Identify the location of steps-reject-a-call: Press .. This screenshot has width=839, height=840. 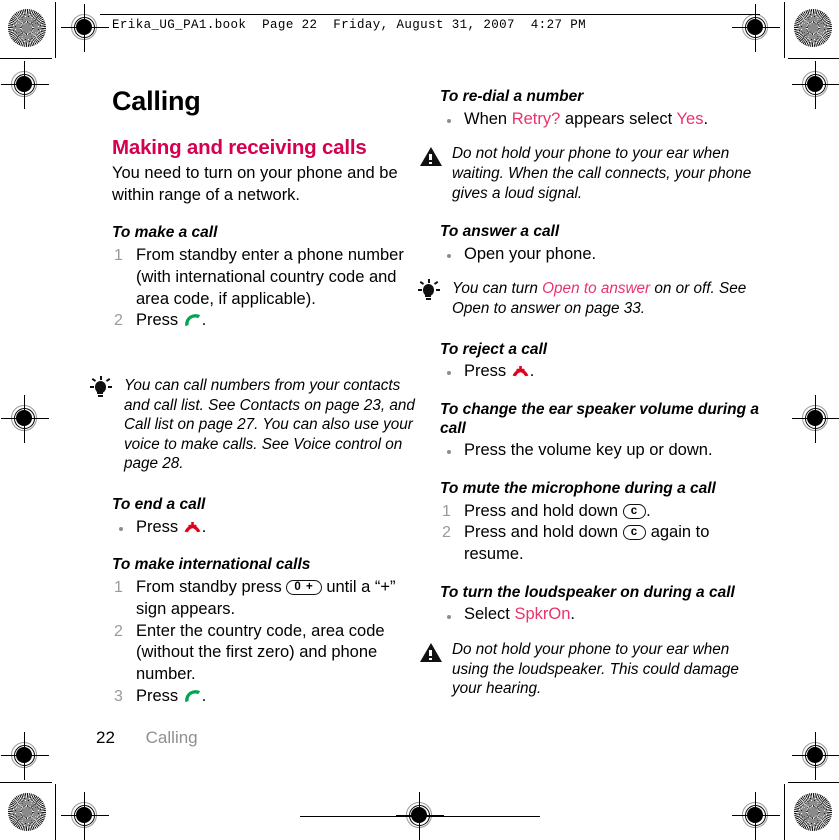
(600, 372).